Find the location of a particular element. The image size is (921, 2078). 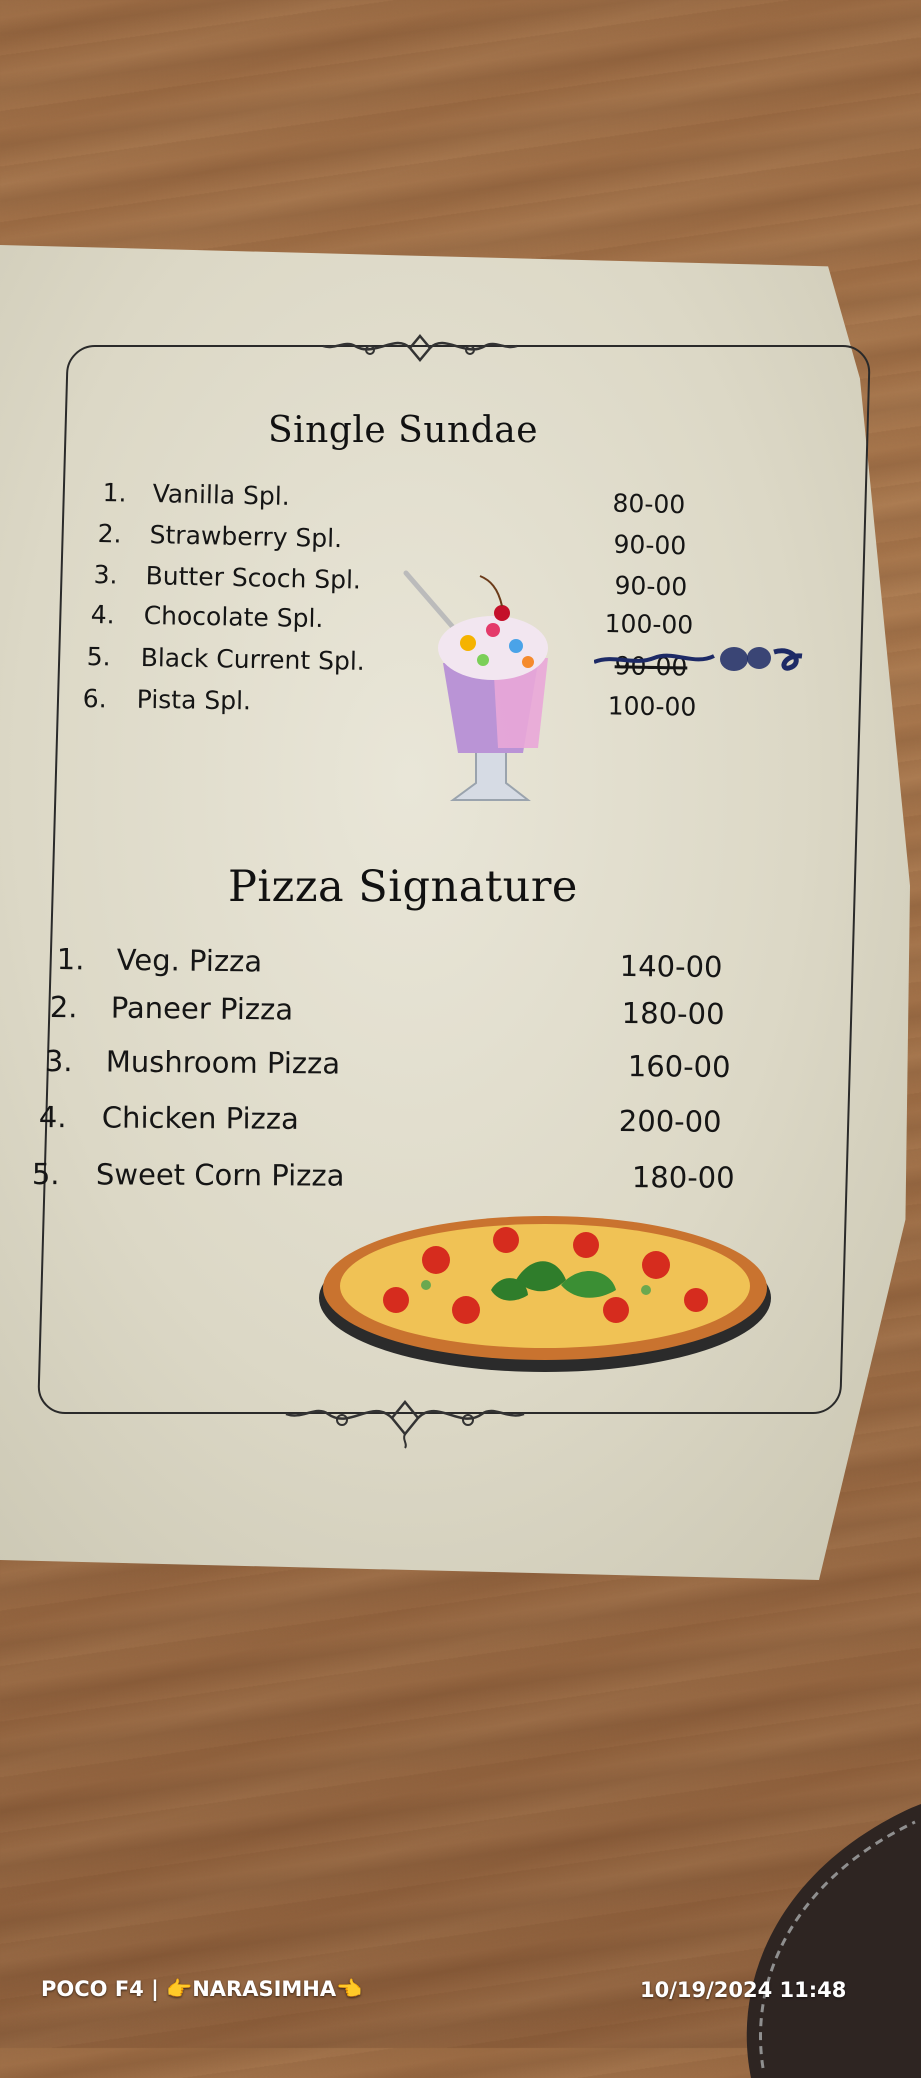

item-name: Chocolate Spl. is located at coordinates (233, 617).